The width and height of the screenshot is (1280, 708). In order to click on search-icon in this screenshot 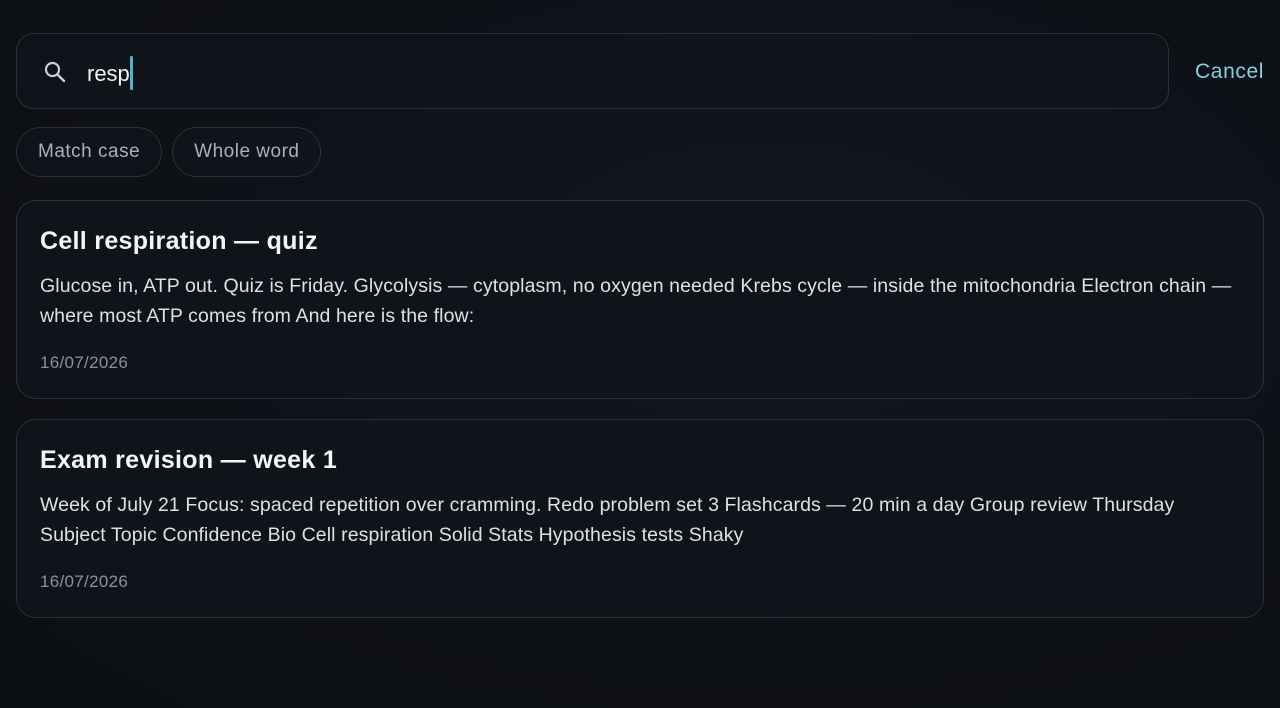, I will do `click(55, 72)`.